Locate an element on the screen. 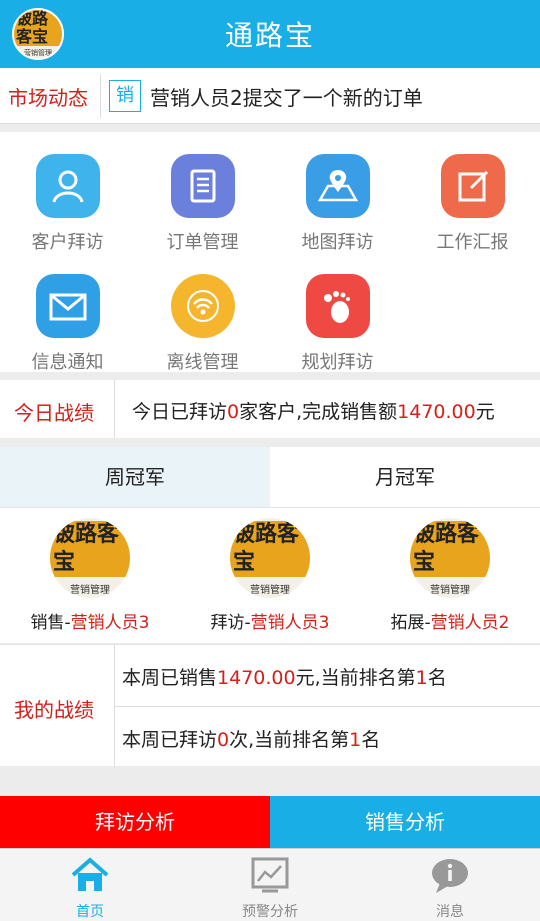  market-news-bar: 市场动态 销 营销人员2提交了一个新的订单 is located at coordinates (270, 96).